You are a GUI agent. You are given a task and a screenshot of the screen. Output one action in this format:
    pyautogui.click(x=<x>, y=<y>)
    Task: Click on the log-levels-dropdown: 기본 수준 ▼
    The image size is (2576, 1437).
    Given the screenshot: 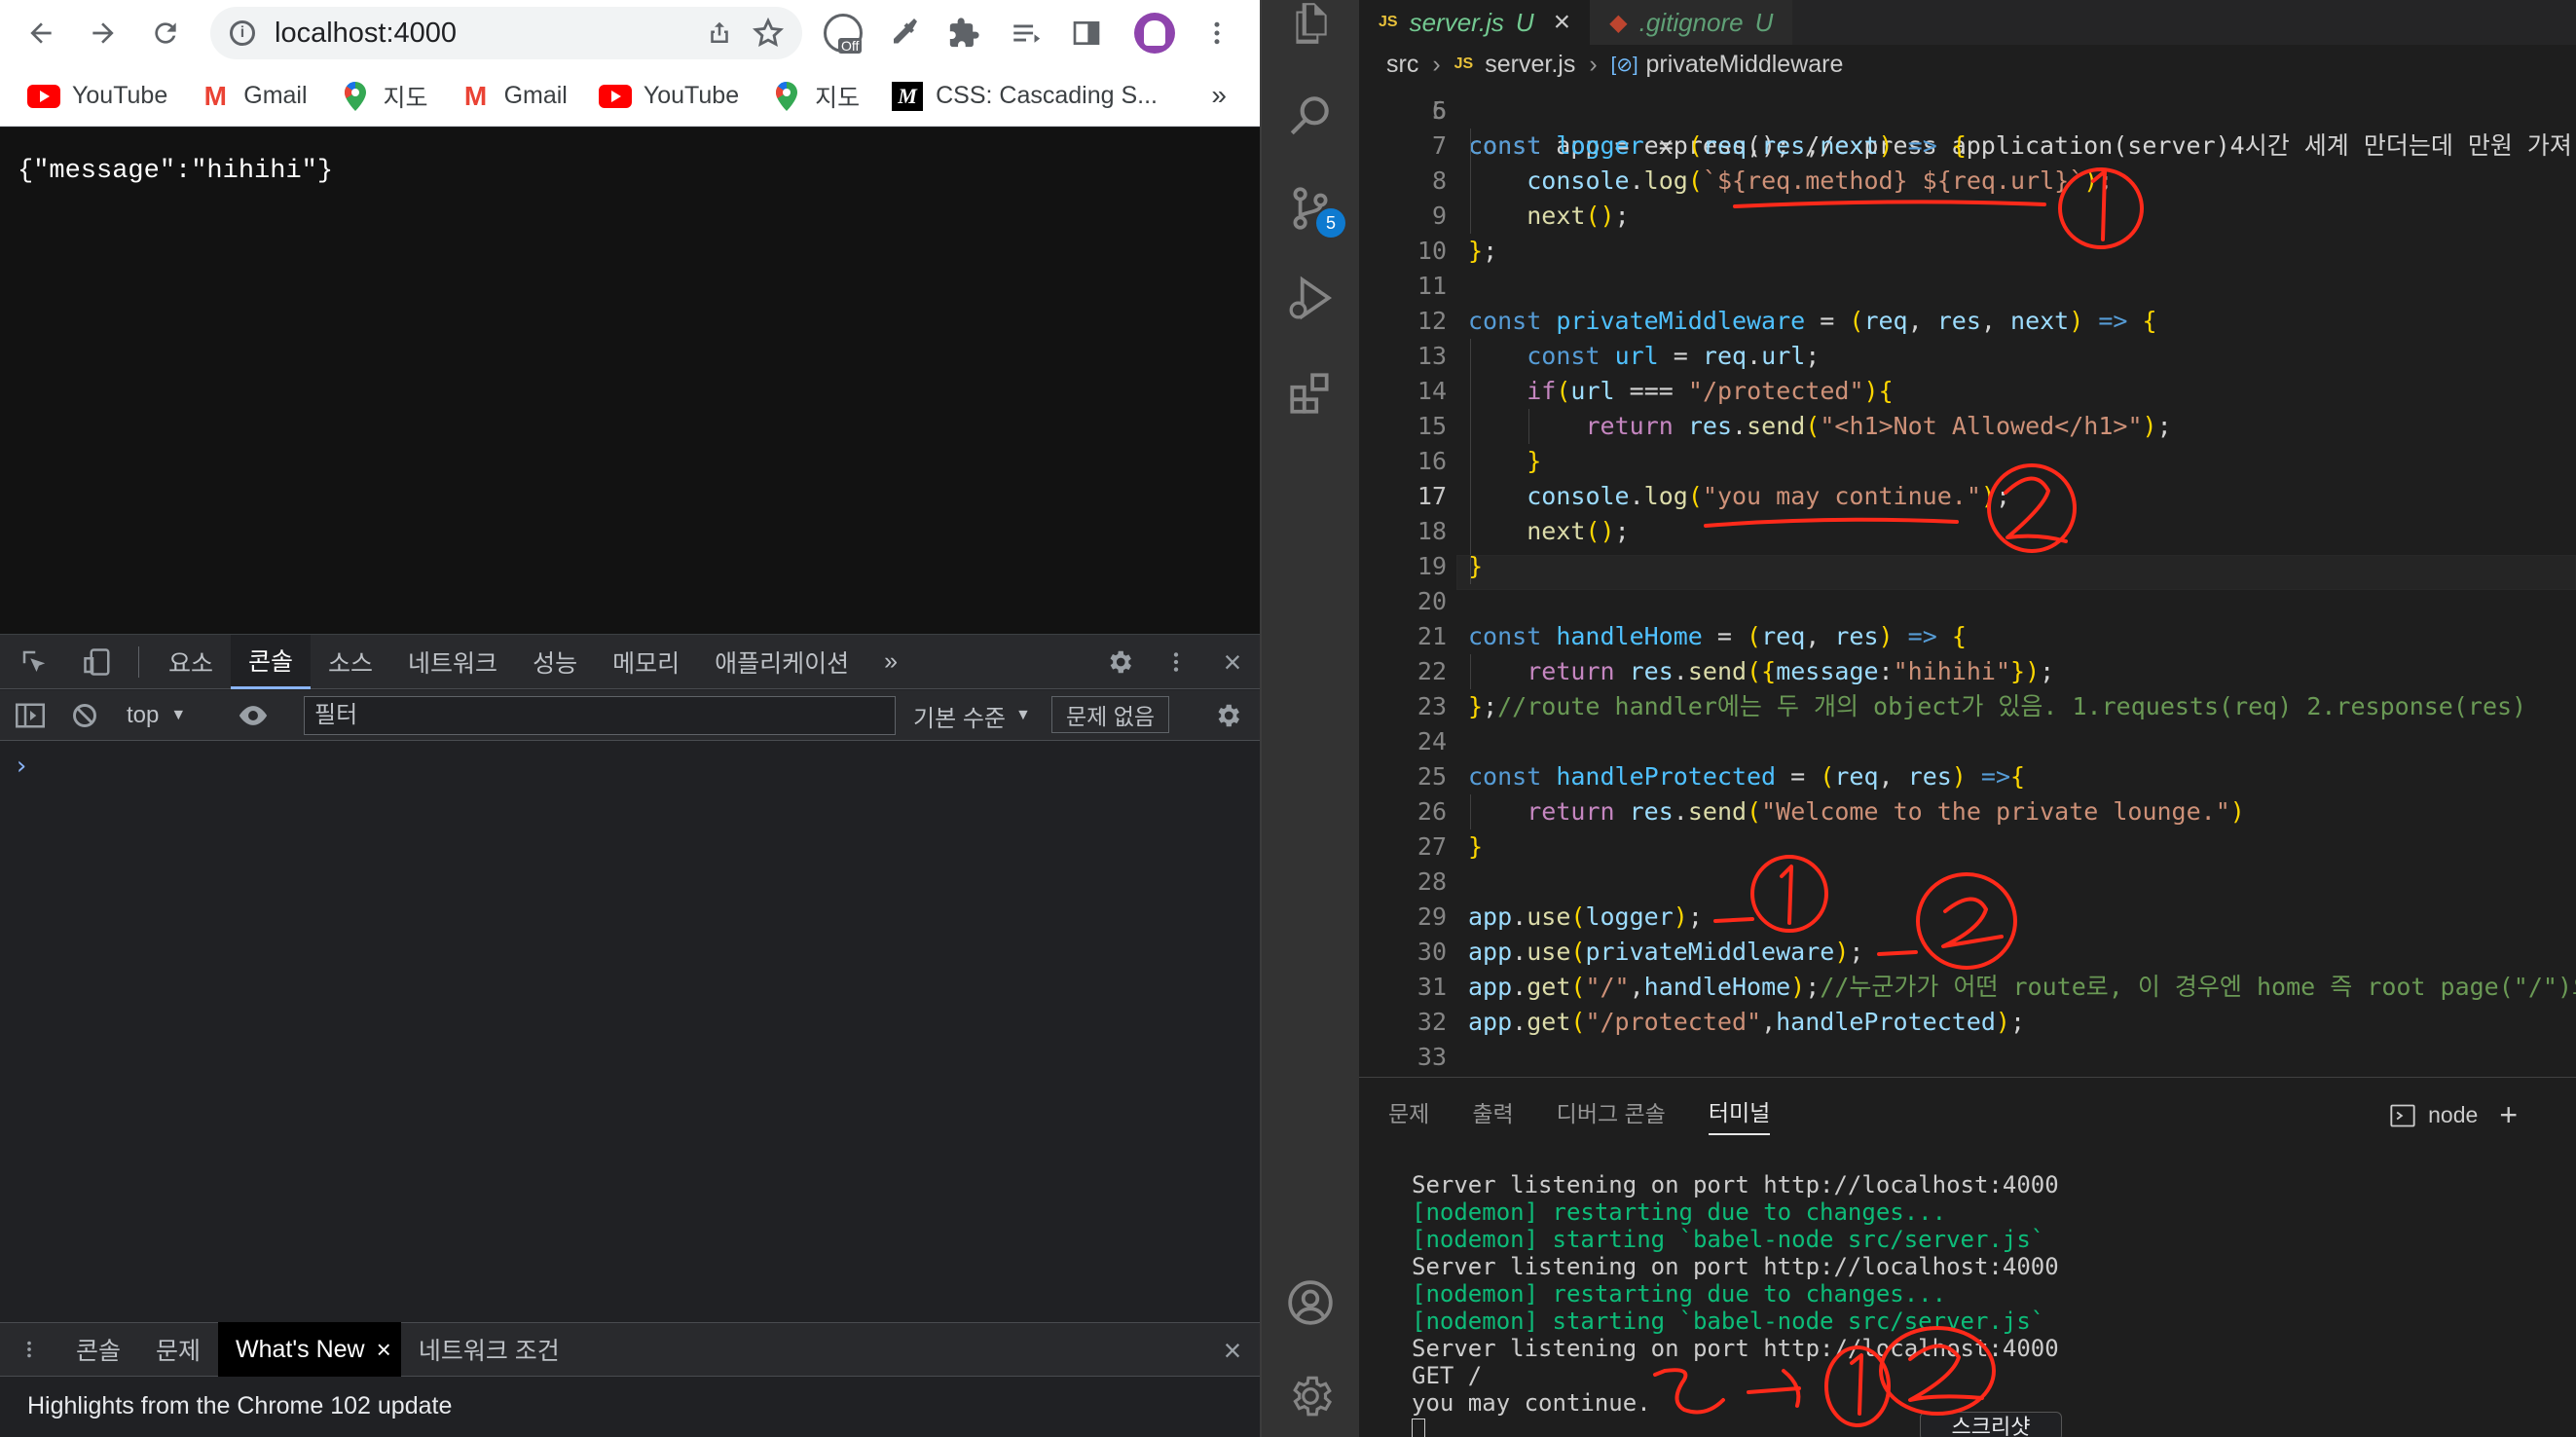 What is the action you would take?
    pyautogui.click(x=972, y=715)
    